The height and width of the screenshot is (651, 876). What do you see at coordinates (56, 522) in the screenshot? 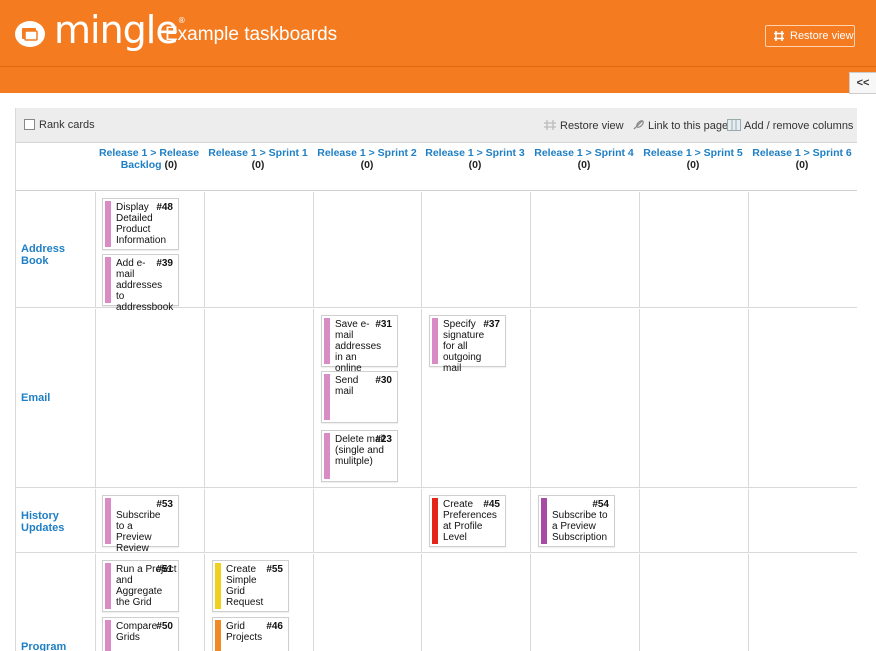
I see `swimlane-label: History Updates` at bounding box center [56, 522].